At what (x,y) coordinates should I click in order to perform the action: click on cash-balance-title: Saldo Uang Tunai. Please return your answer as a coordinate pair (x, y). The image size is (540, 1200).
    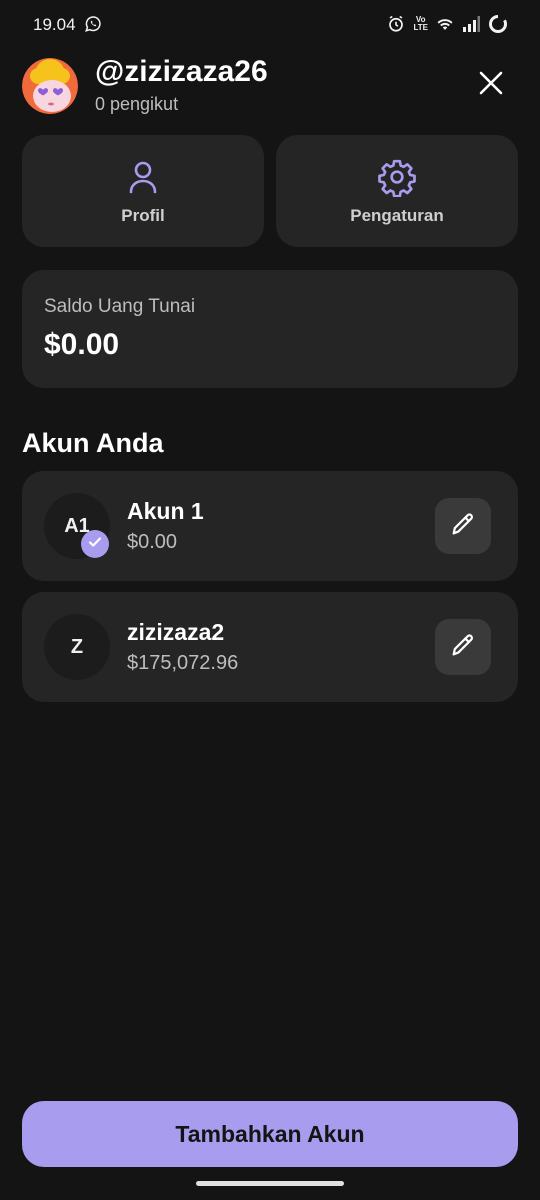
    Looking at the image, I should click on (120, 306).